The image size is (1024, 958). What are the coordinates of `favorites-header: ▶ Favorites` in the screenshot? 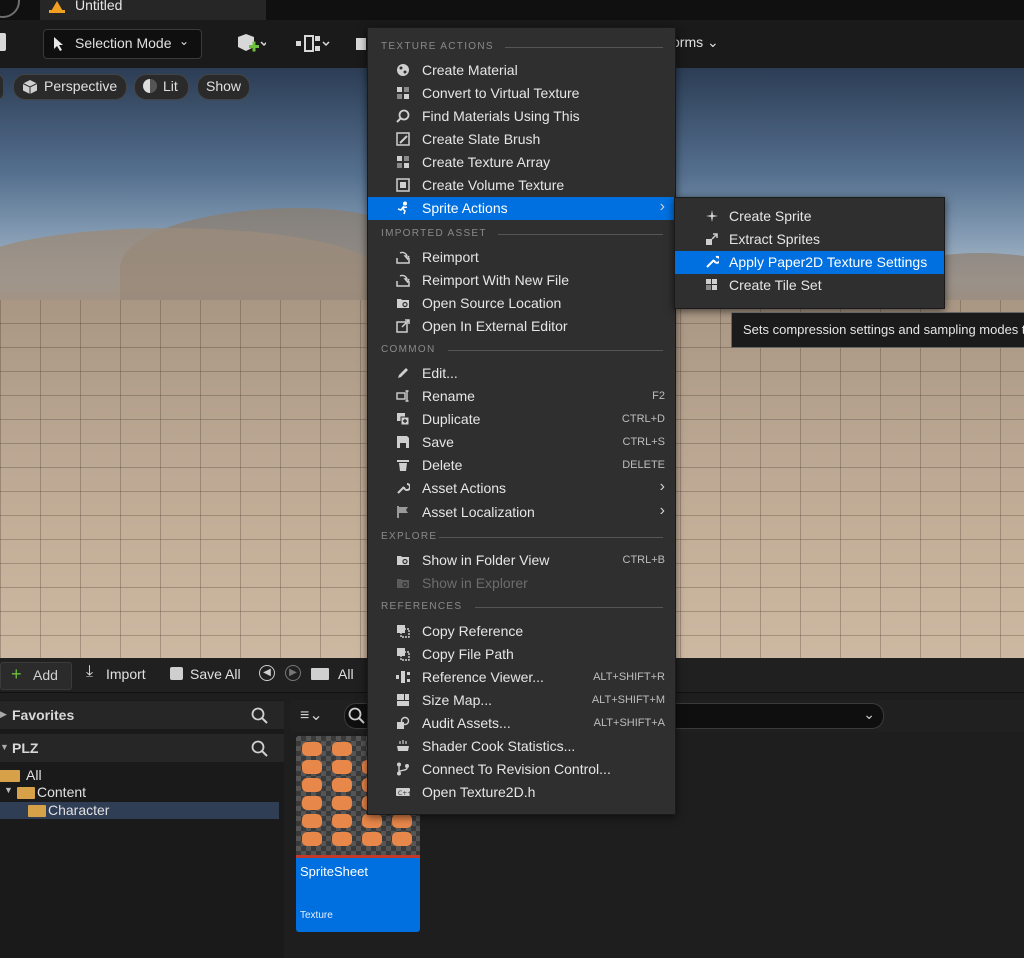 It's located at (142, 715).